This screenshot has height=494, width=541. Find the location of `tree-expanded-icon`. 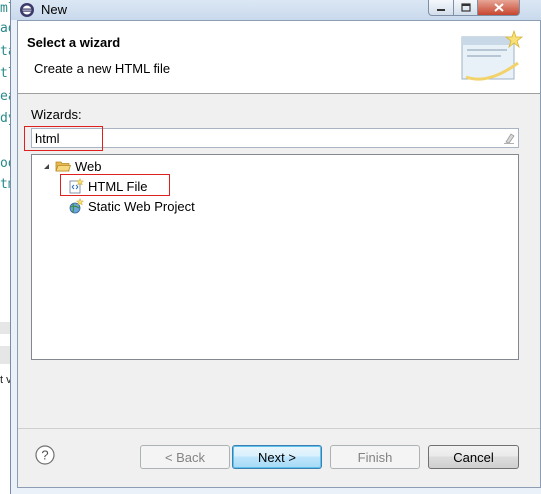

tree-expanded-icon is located at coordinates (46, 166).